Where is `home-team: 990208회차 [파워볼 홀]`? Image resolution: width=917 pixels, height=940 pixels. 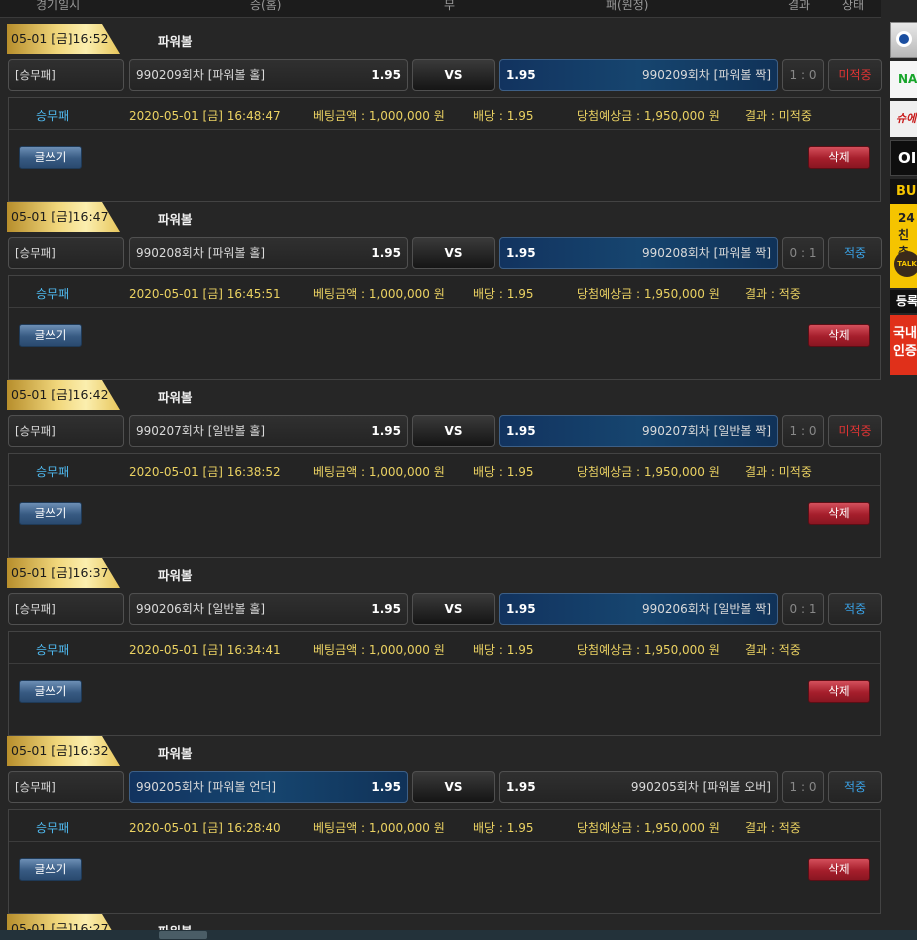 home-team: 990208회차 [파워볼 홀] is located at coordinates (201, 253).